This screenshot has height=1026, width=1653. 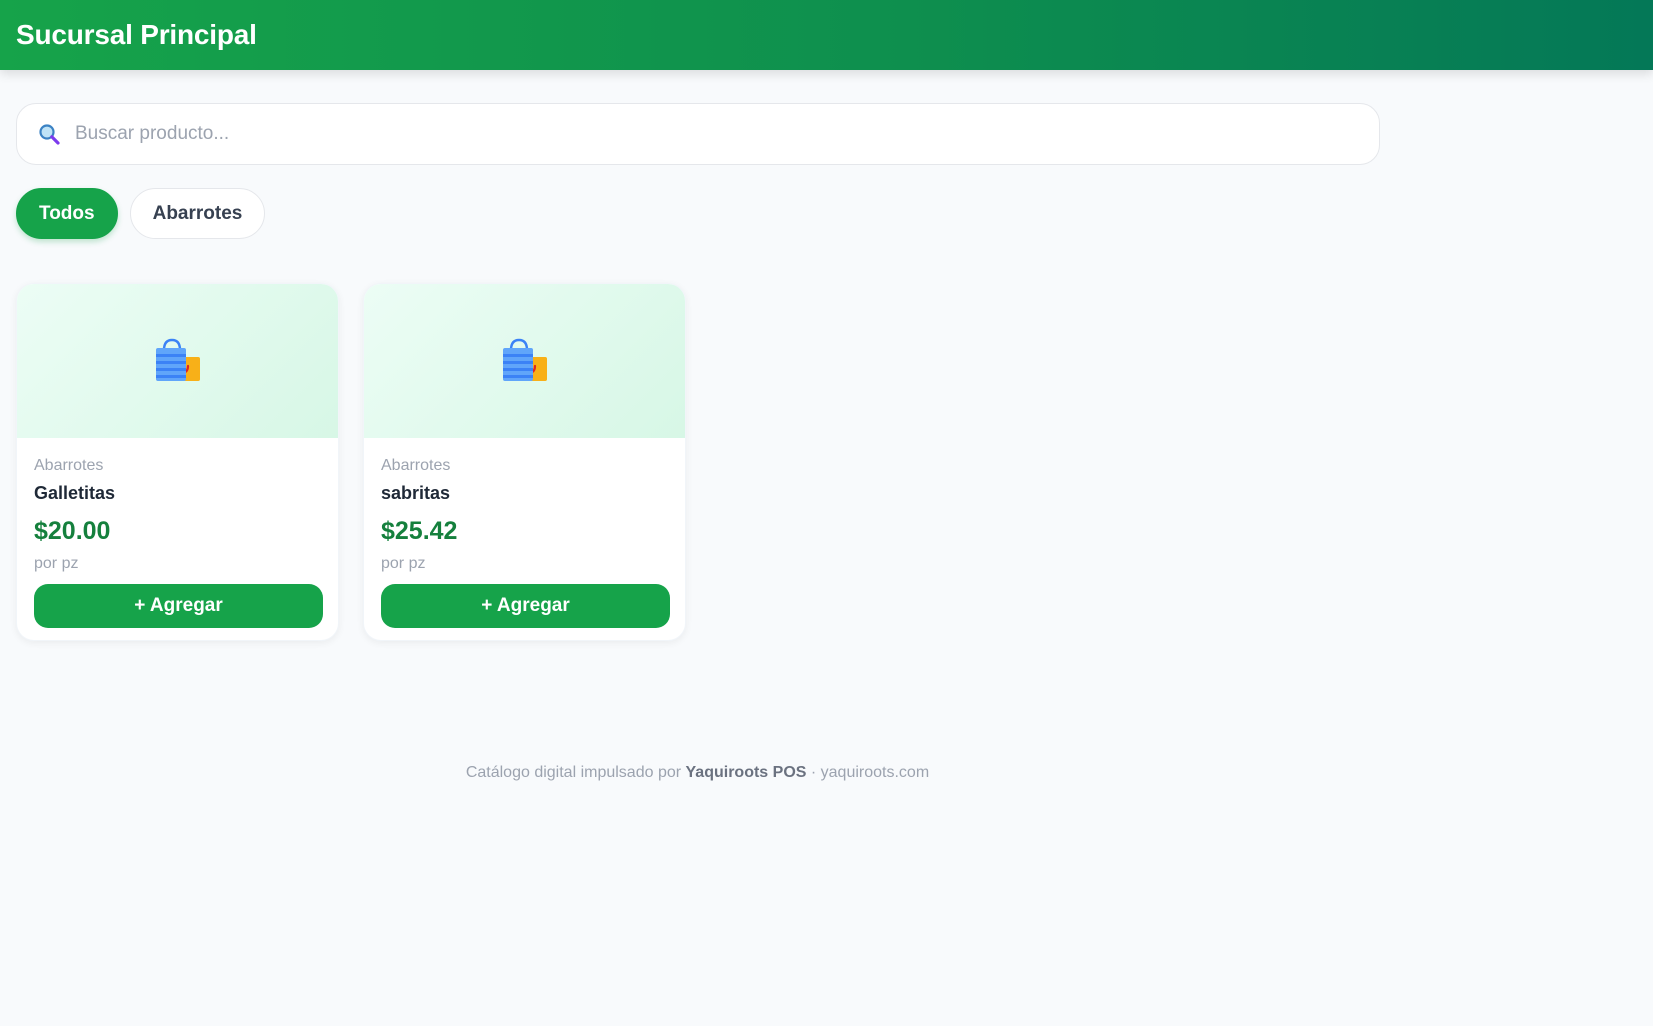 I want to click on magnifier-icon, so click(x=49, y=134).